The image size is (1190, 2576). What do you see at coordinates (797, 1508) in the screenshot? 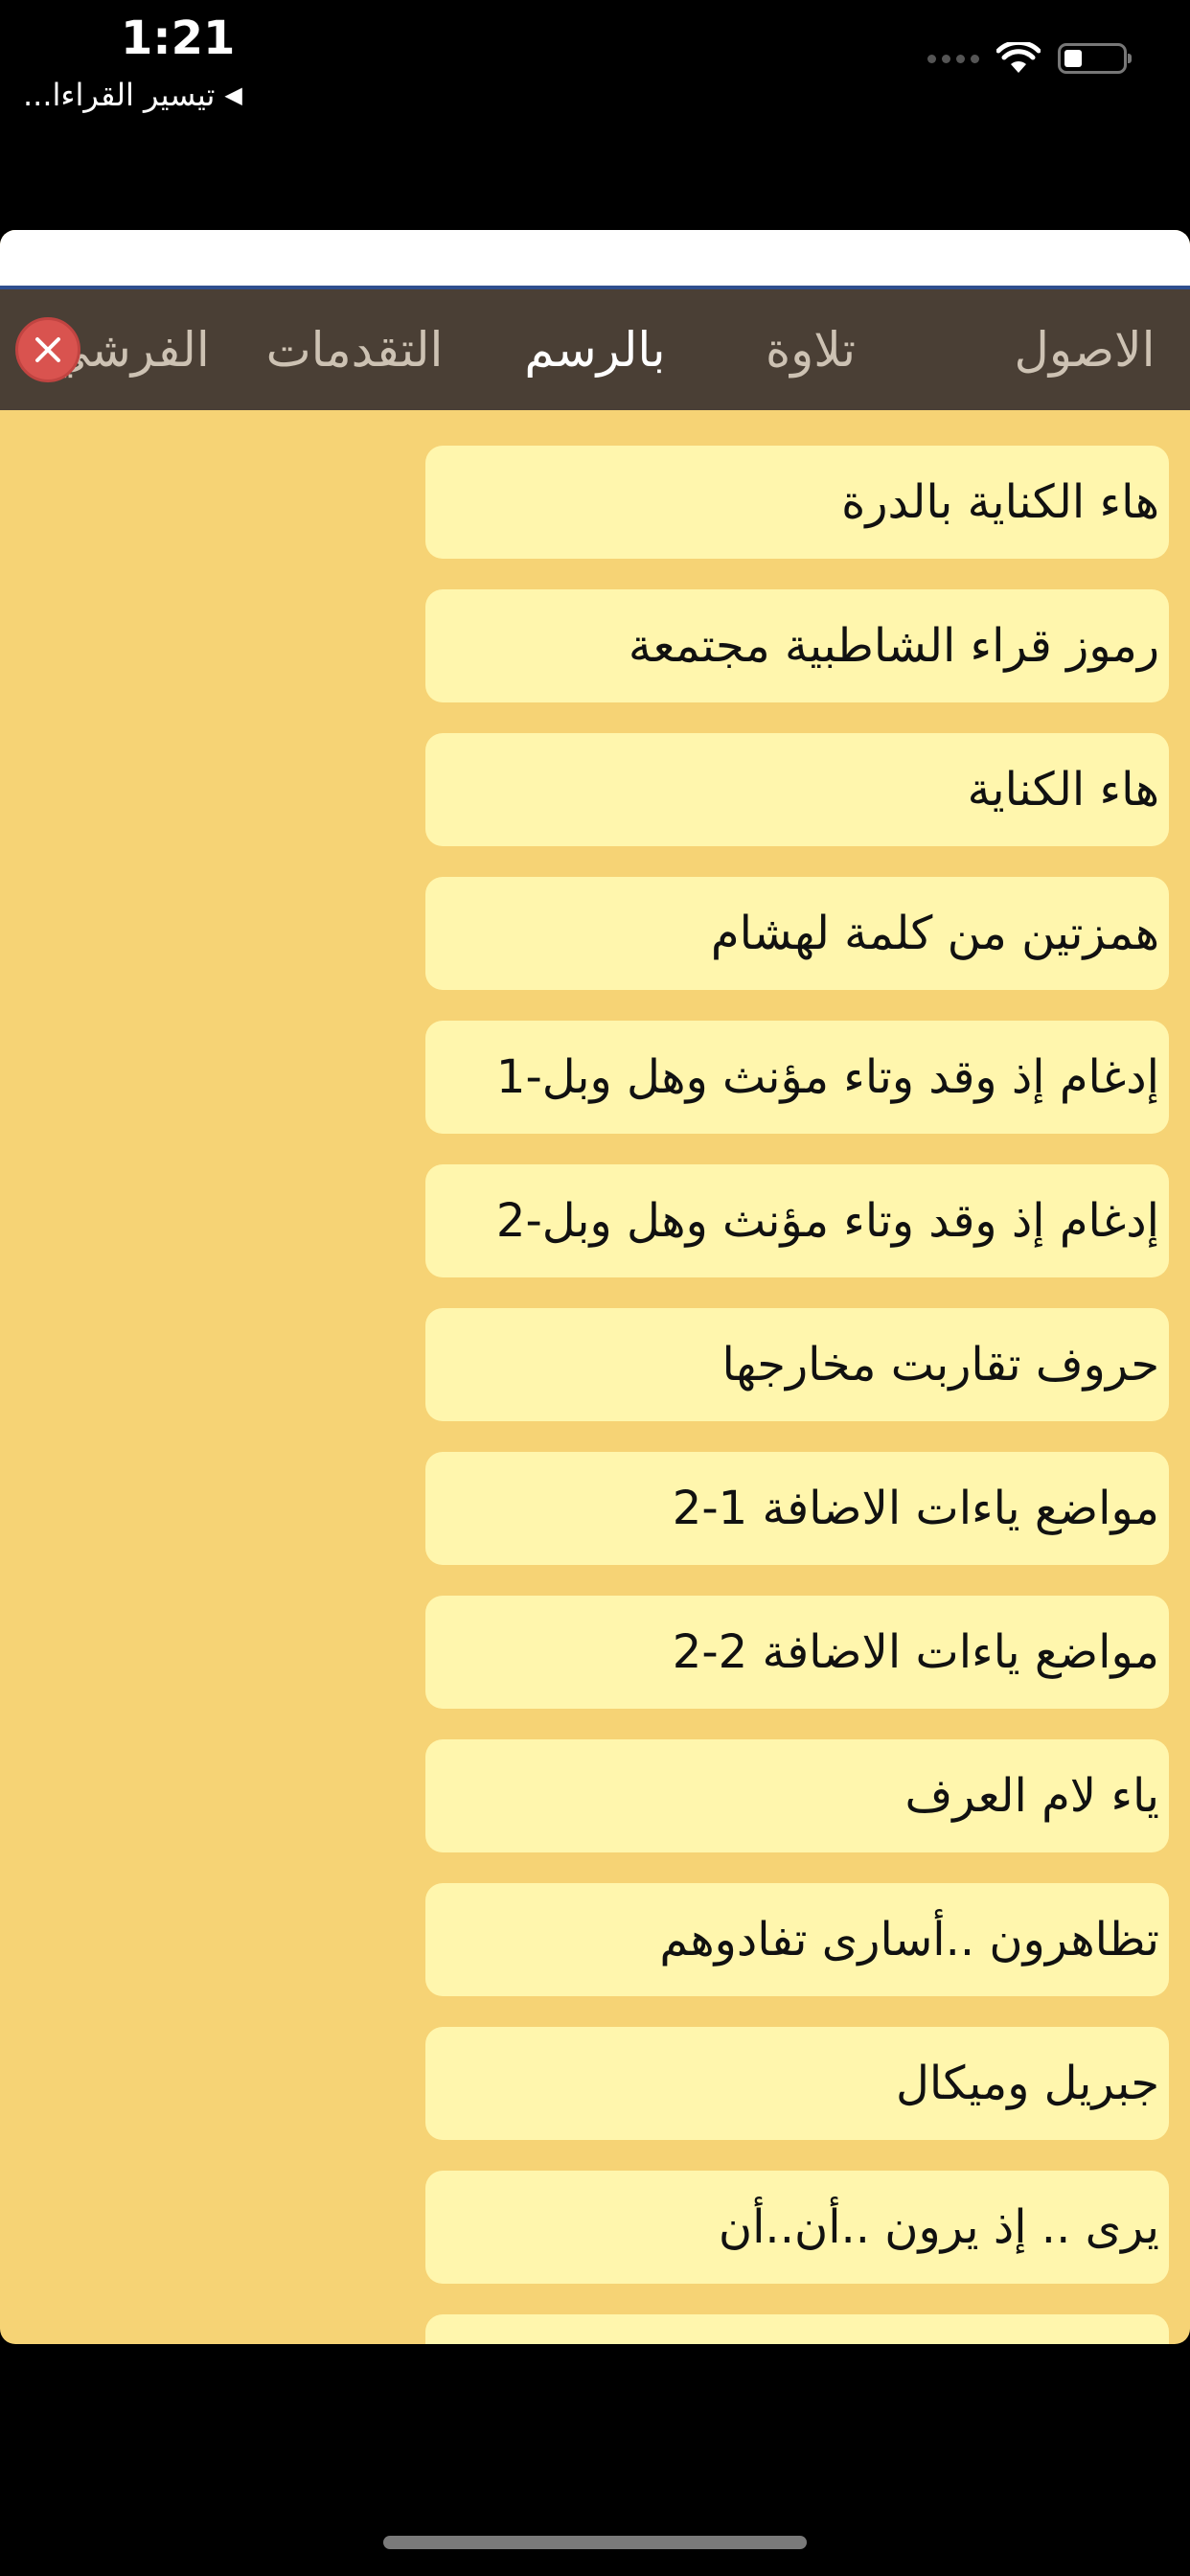
I see `list-item: مواضع ياءات الاضافة 1-2` at bounding box center [797, 1508].